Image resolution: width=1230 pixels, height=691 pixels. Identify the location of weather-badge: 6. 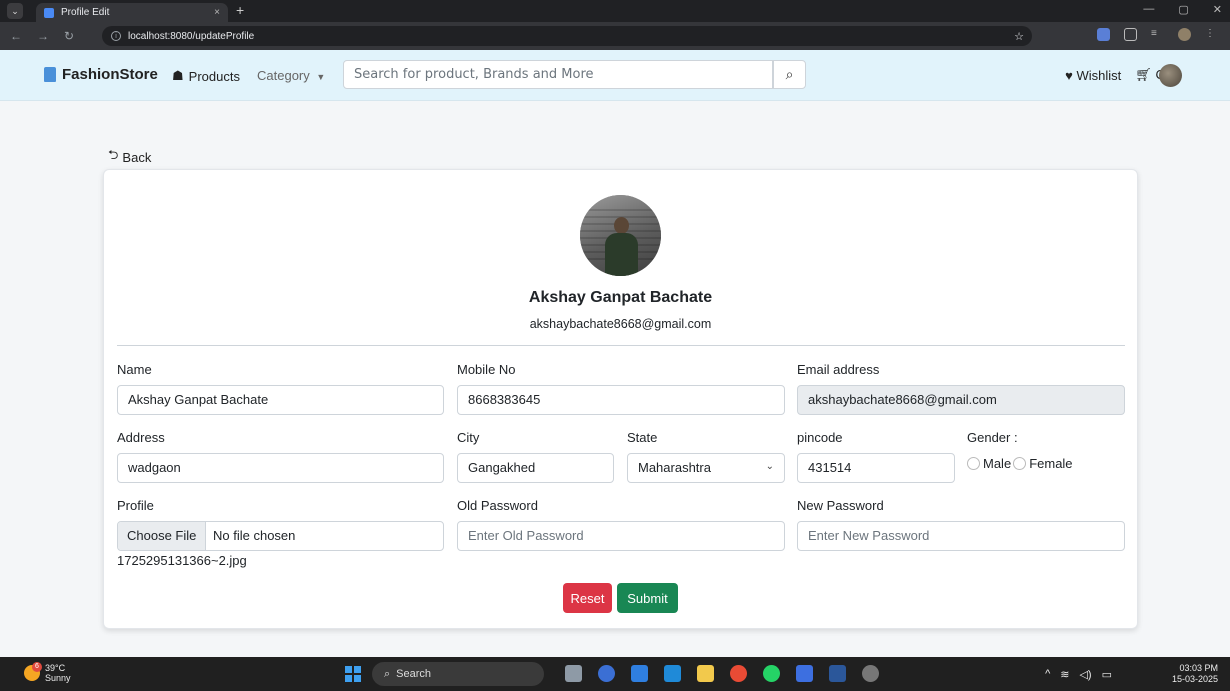
(37, 667).